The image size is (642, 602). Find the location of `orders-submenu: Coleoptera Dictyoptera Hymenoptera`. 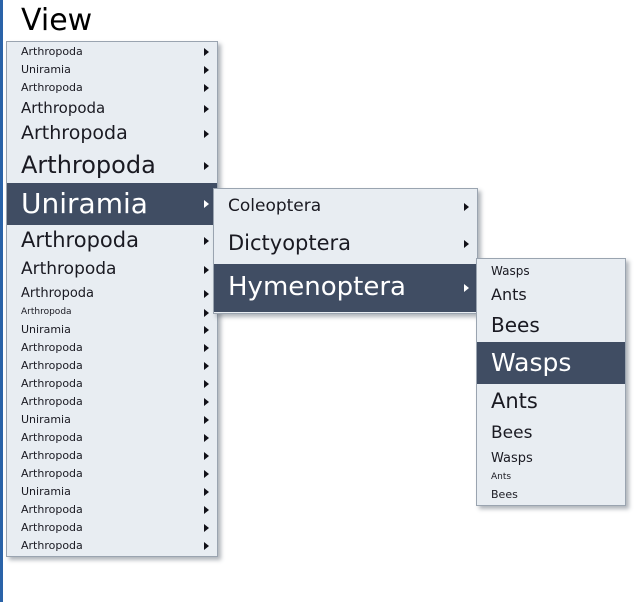

orders-submenu: Coleoptera Dictyoptera Hymenoptera is located at coordinates (345, 251).